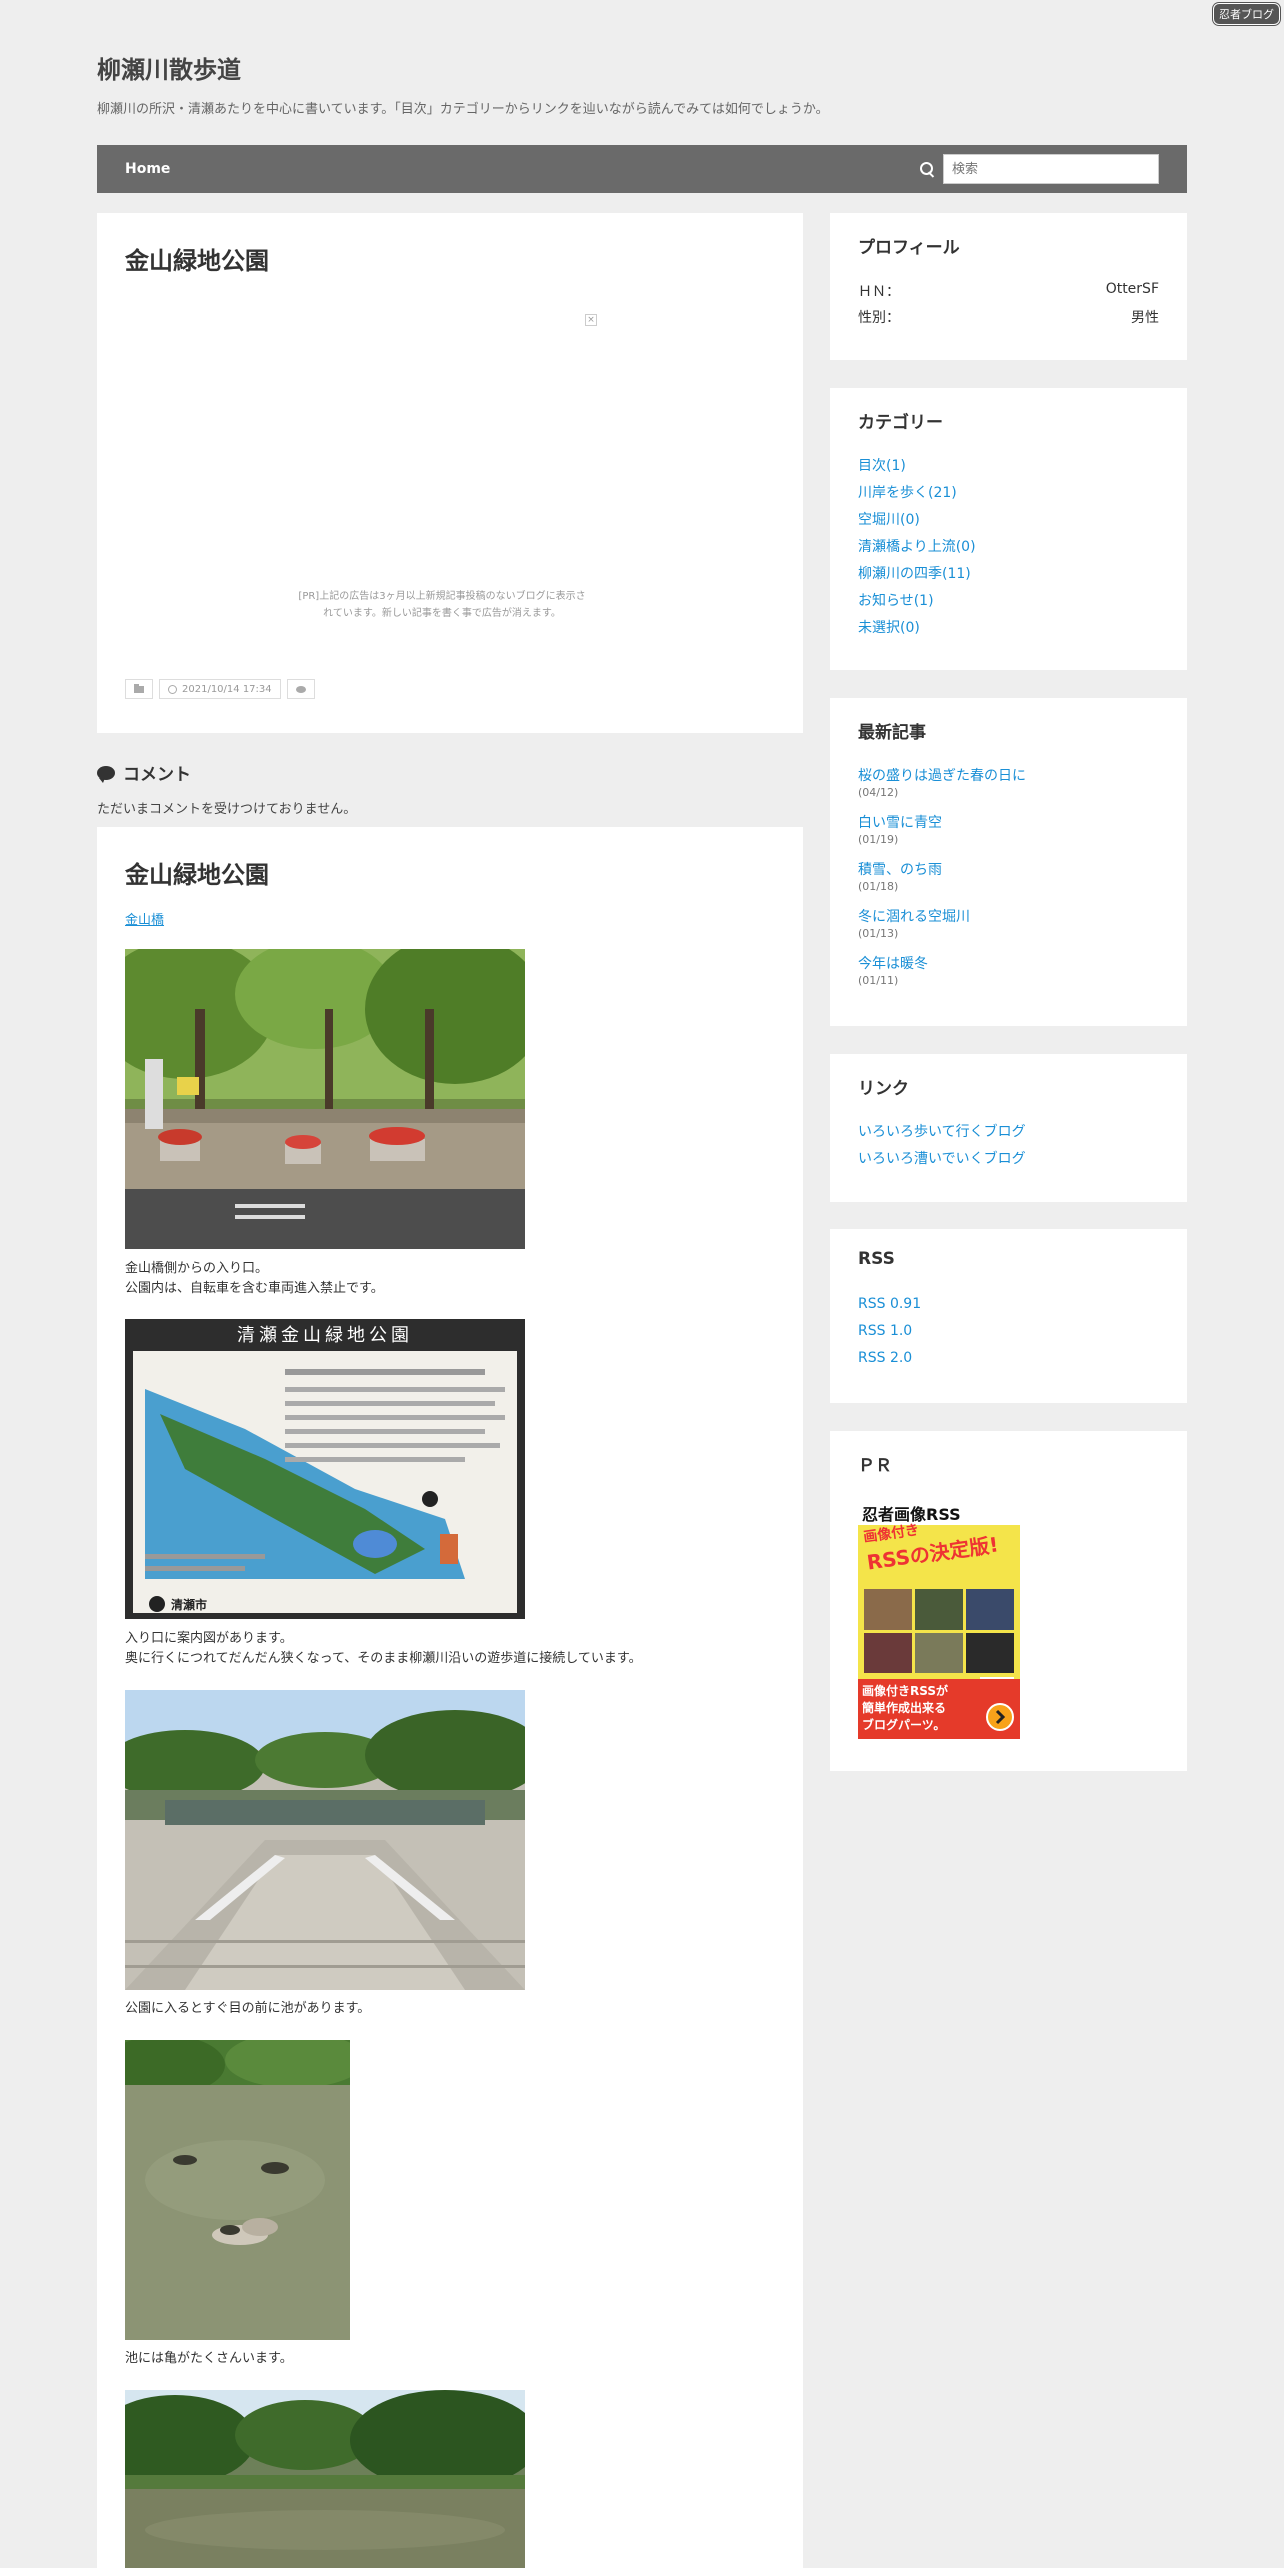 The image size is (1284, 2568). I want to click on ad-post-title: 金山緑地公園, so click(197, 258).